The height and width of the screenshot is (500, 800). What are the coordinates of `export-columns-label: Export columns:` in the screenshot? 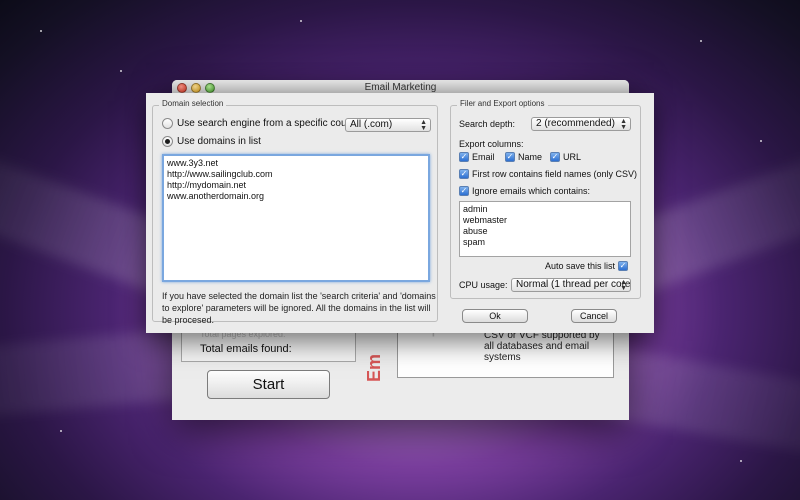 It's located at (491, 144).